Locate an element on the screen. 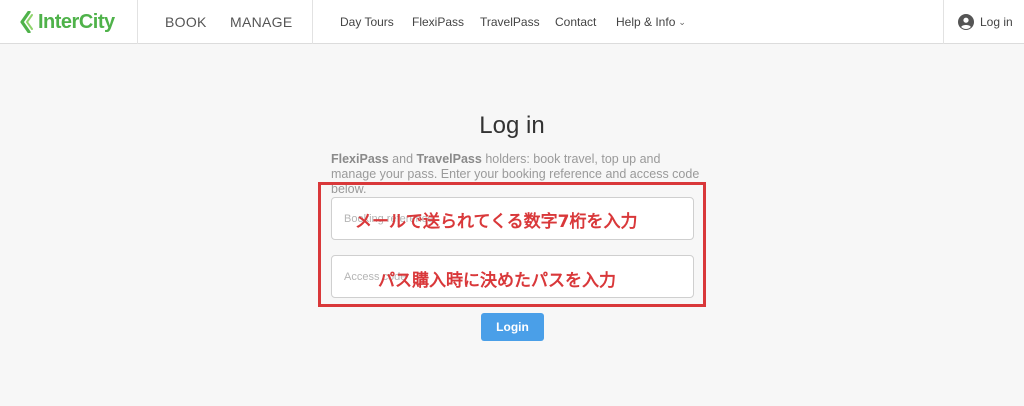  header-login-link: Log in is located at coordinates (985, 22).